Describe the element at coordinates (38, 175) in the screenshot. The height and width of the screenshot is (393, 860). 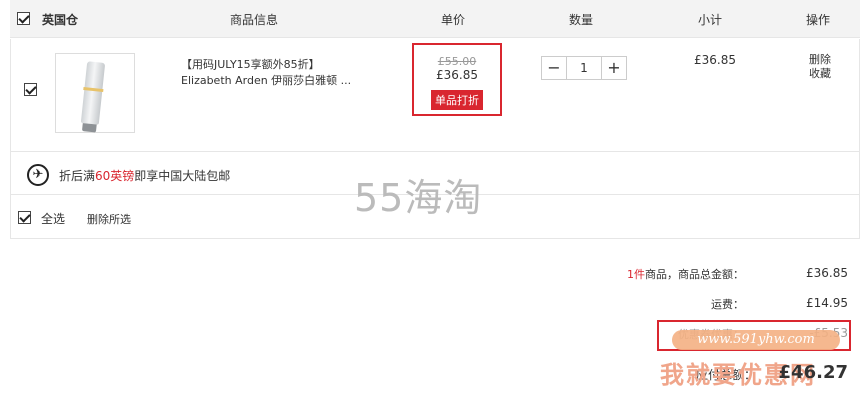
I see `airplane-icon: ✈` at that location.